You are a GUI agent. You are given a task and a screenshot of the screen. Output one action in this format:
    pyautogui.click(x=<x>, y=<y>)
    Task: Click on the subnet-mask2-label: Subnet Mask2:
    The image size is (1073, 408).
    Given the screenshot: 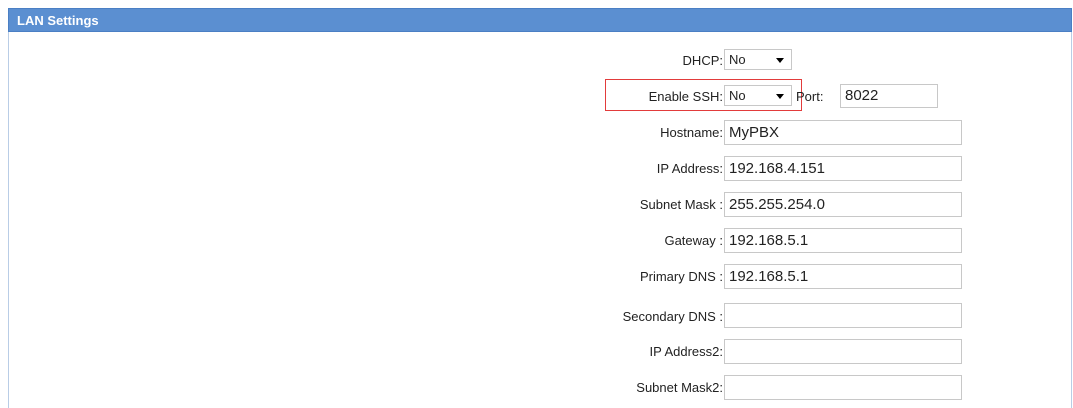 What is the action you would take?
    pyautogui.click(x=679, y=387)
    